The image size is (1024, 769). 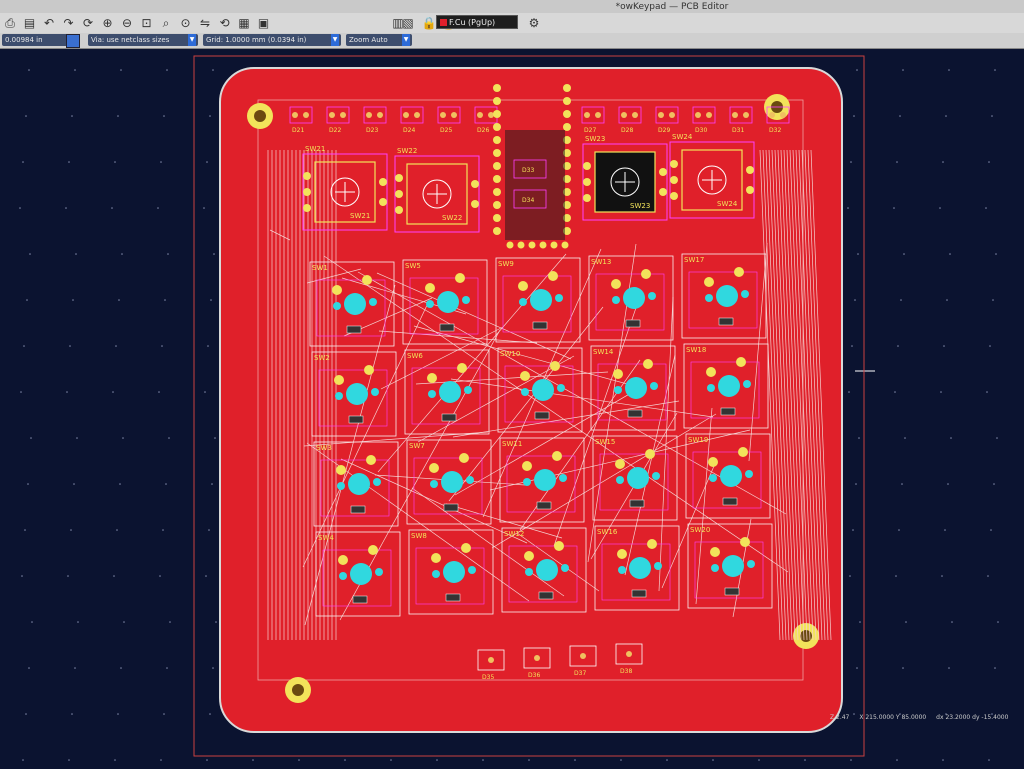 I want to click on redo-icon: ↷, so click(x=69, y=23).